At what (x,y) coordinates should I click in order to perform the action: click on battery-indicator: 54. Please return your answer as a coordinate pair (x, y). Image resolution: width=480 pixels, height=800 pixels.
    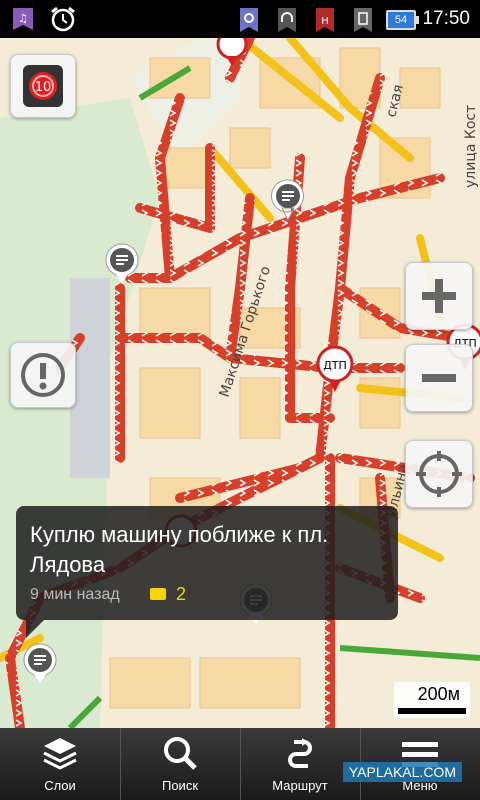
    Looking at the image, I should click on (402, 20).